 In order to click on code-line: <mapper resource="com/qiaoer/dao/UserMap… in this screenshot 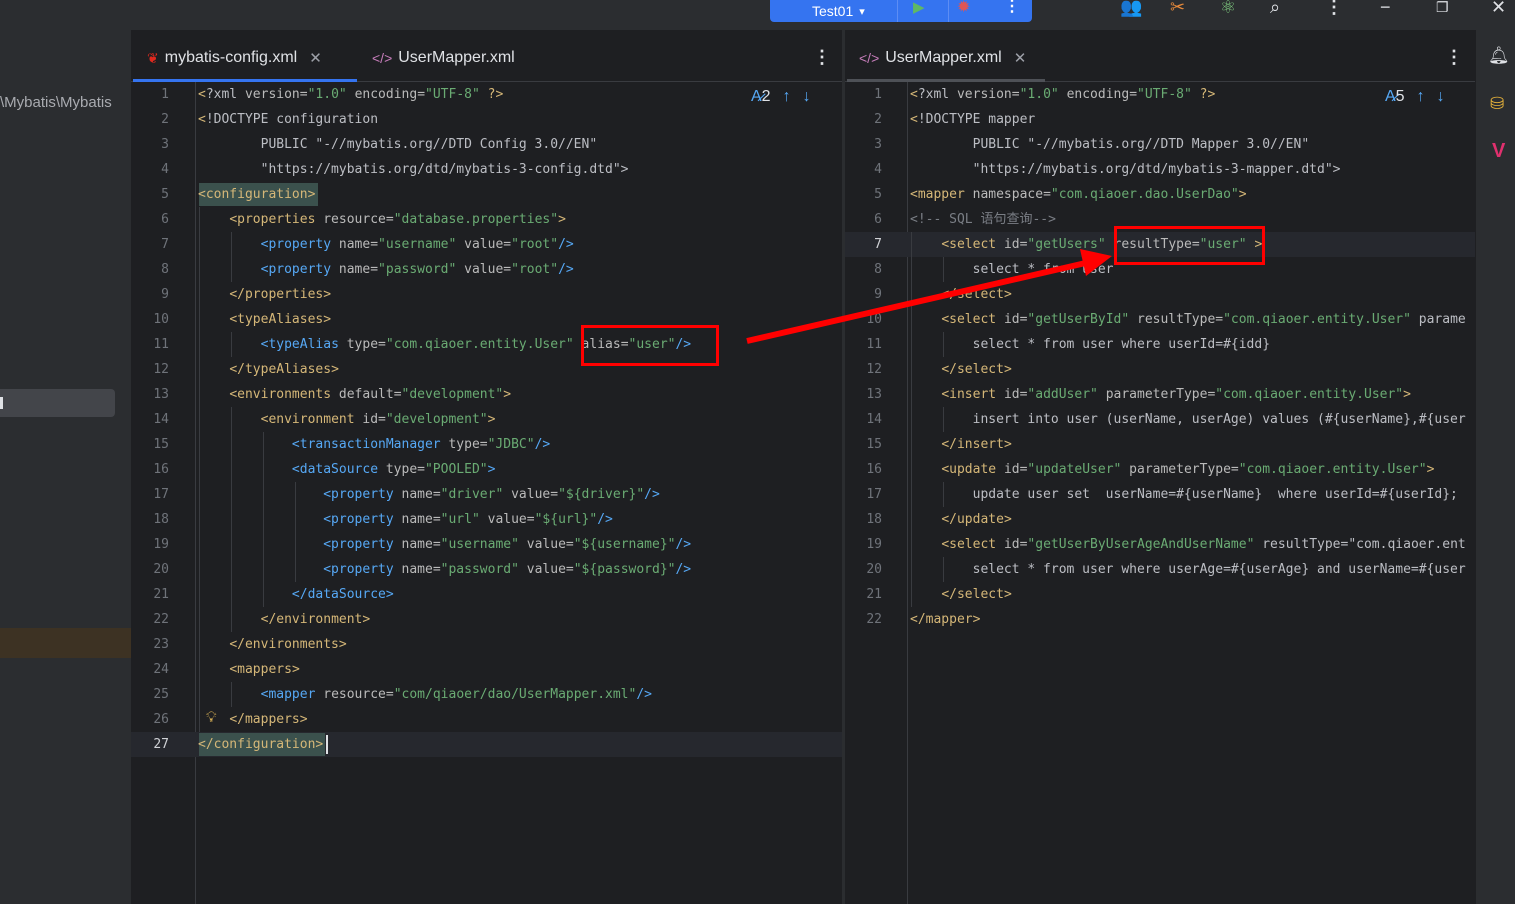, I will do `click(425, 694)`.